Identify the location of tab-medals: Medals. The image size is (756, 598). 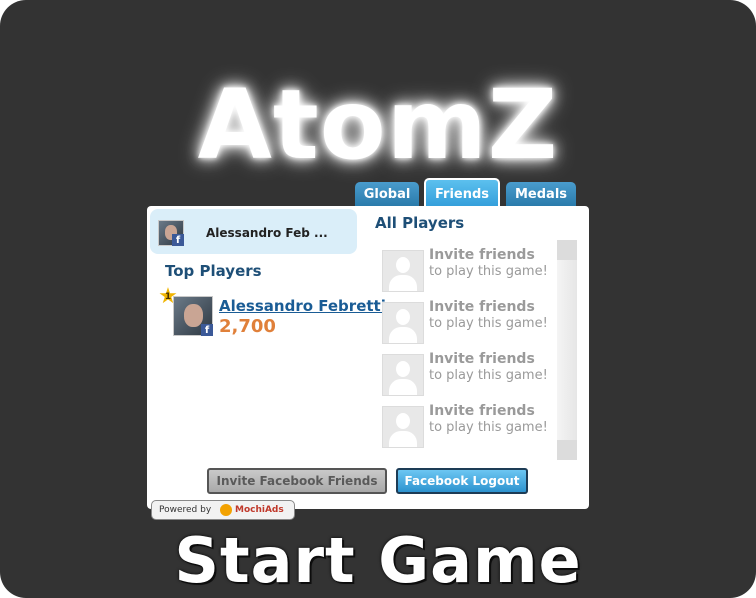
(541, 195).